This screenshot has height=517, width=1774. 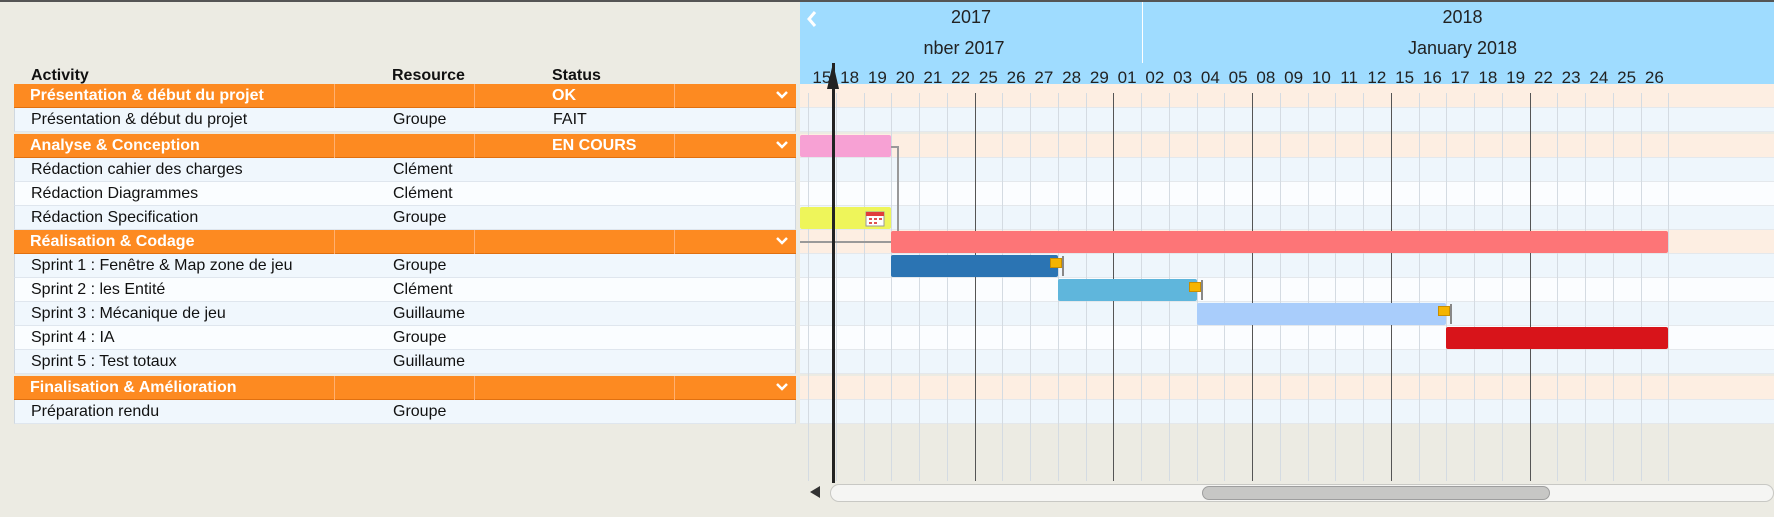 I want to click on year-2017: 2017, so click(x=971, y=17).